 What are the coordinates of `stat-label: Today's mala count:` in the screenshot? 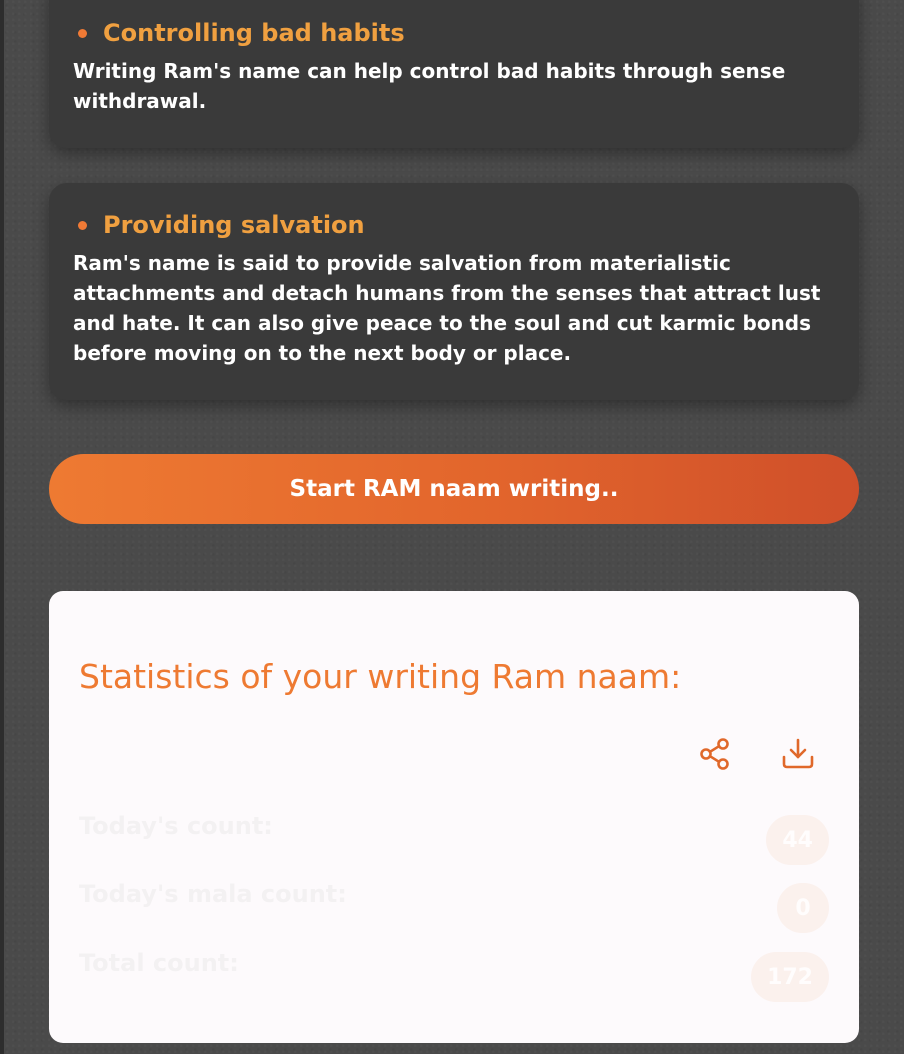 It's located at (213, 894).